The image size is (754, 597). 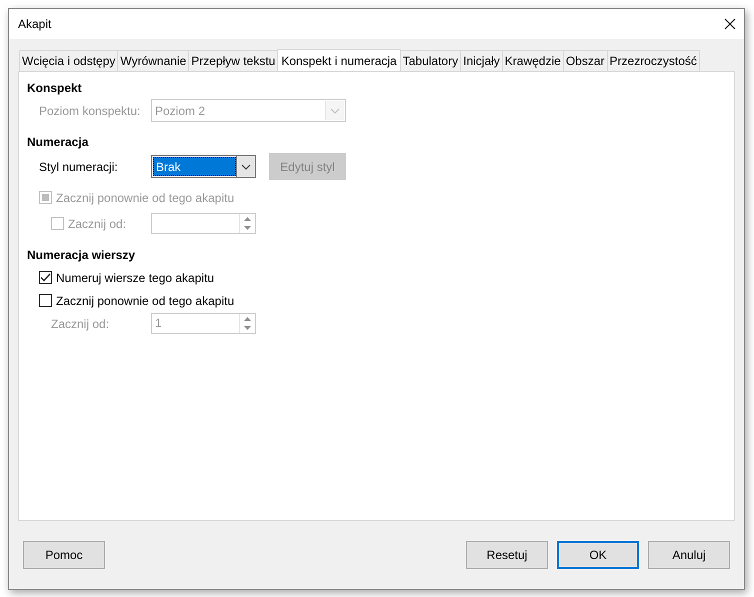 What do you see at coordinates (55, 88) in the screenshot?
I see `section-heading: Konspekt` at bounding box center [55, 88].